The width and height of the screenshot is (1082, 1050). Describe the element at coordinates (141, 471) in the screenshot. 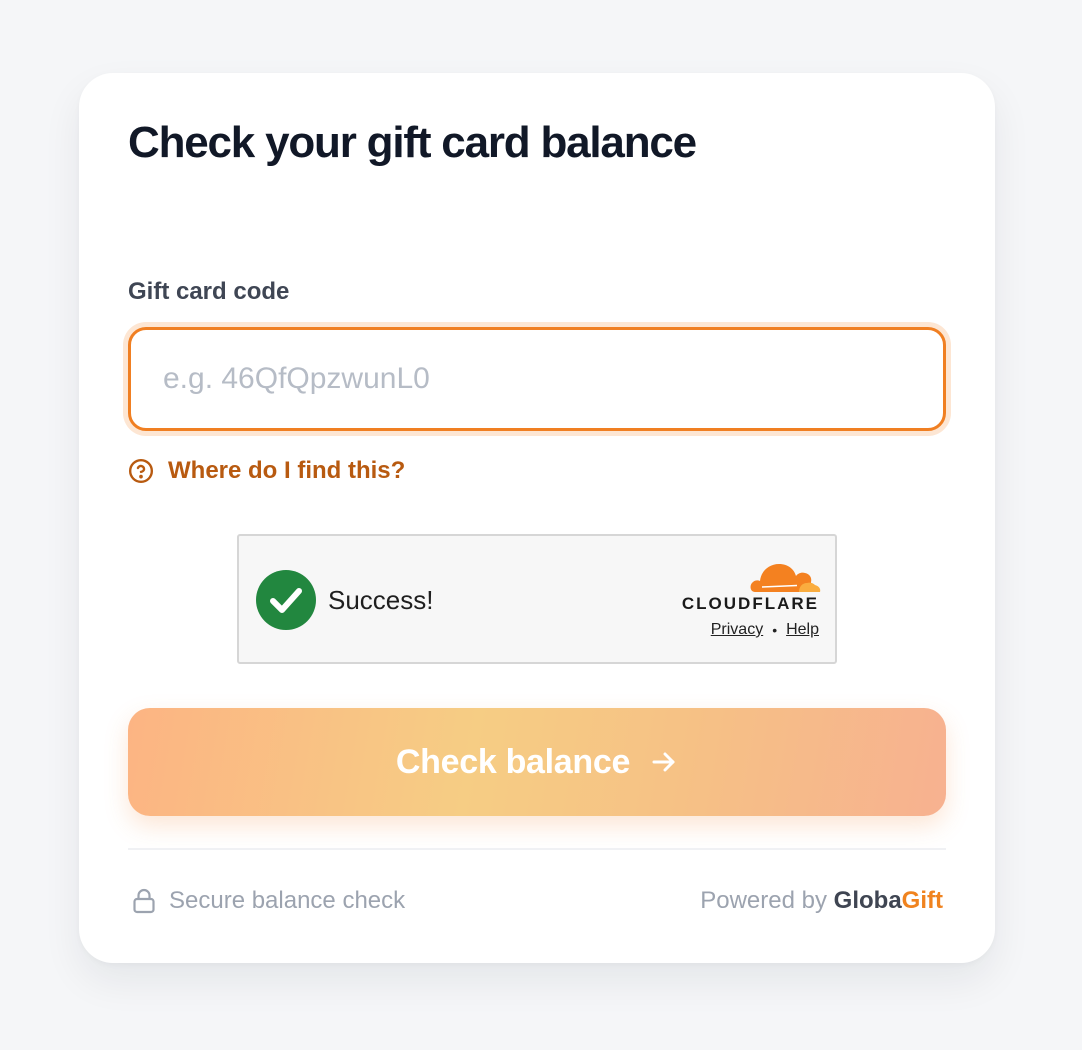

I see `question-circle-icon` at that location.